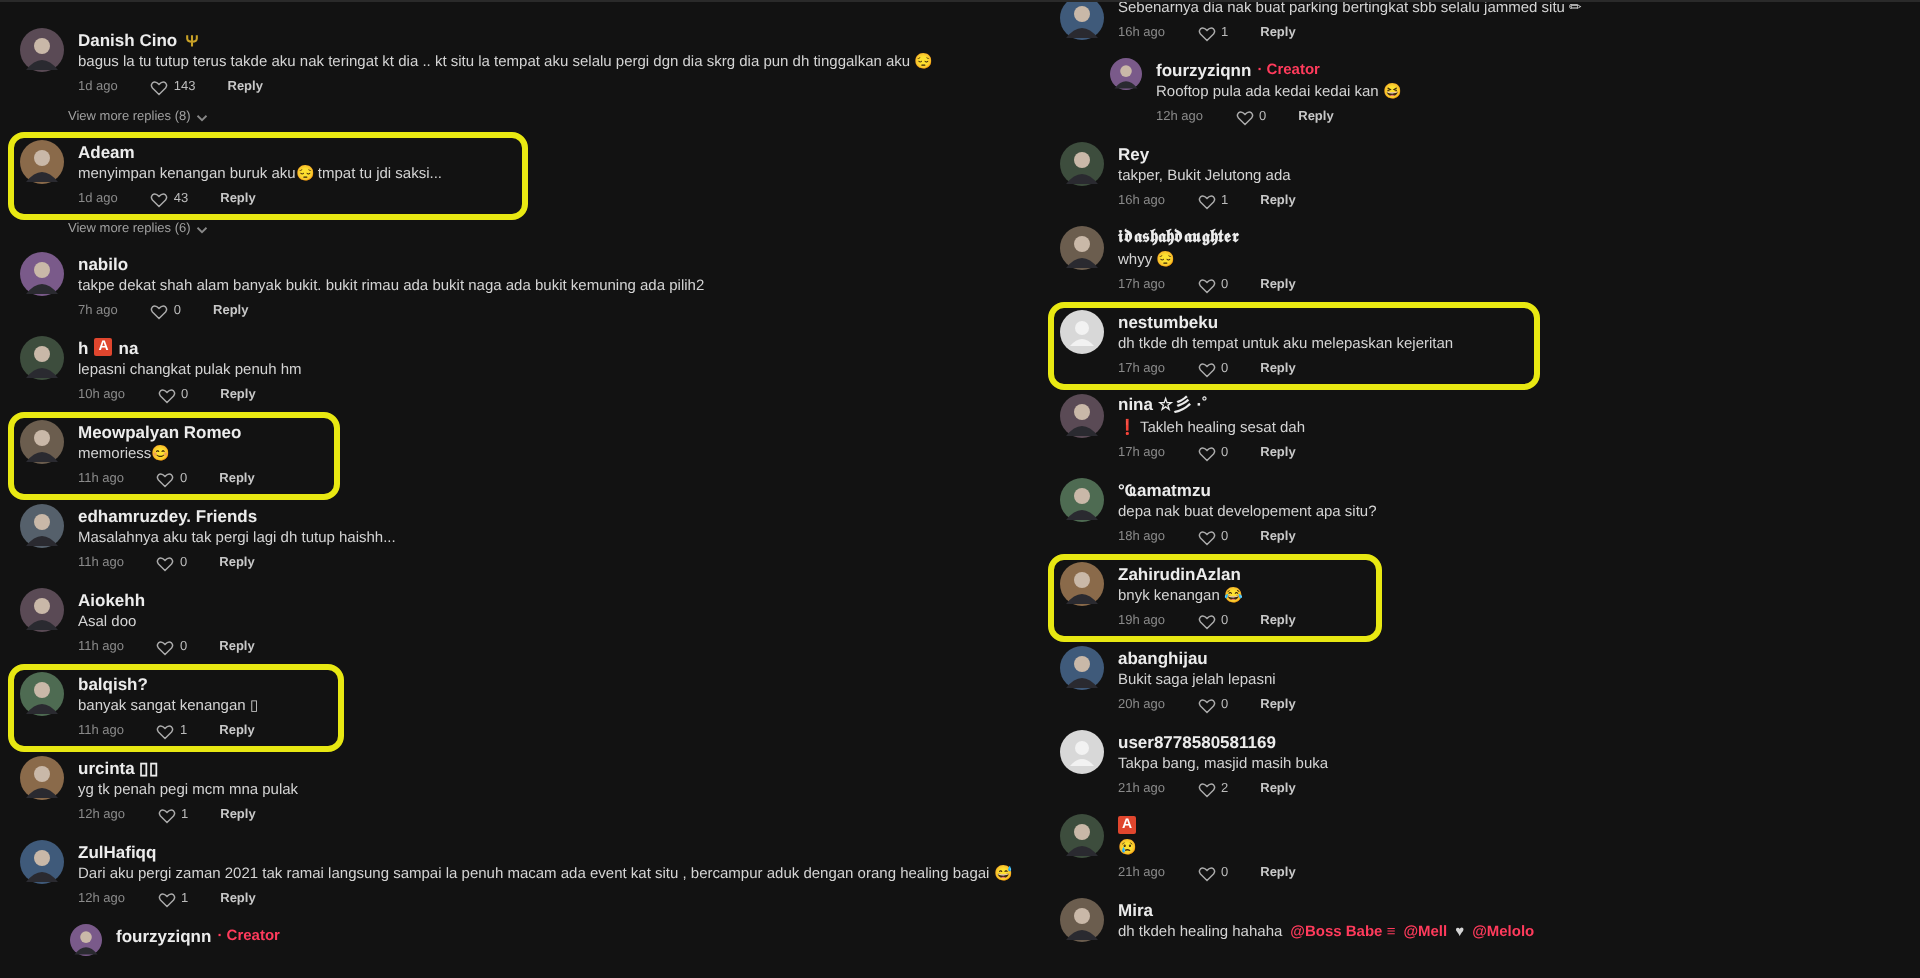 Image resolution: width=1920 pixels, height=978 pixels. What do you see at coordinates (1163, 405) in the screenshot?
I see `username: nina ☆彡 ·˚` at bounding box center [1163, 405].